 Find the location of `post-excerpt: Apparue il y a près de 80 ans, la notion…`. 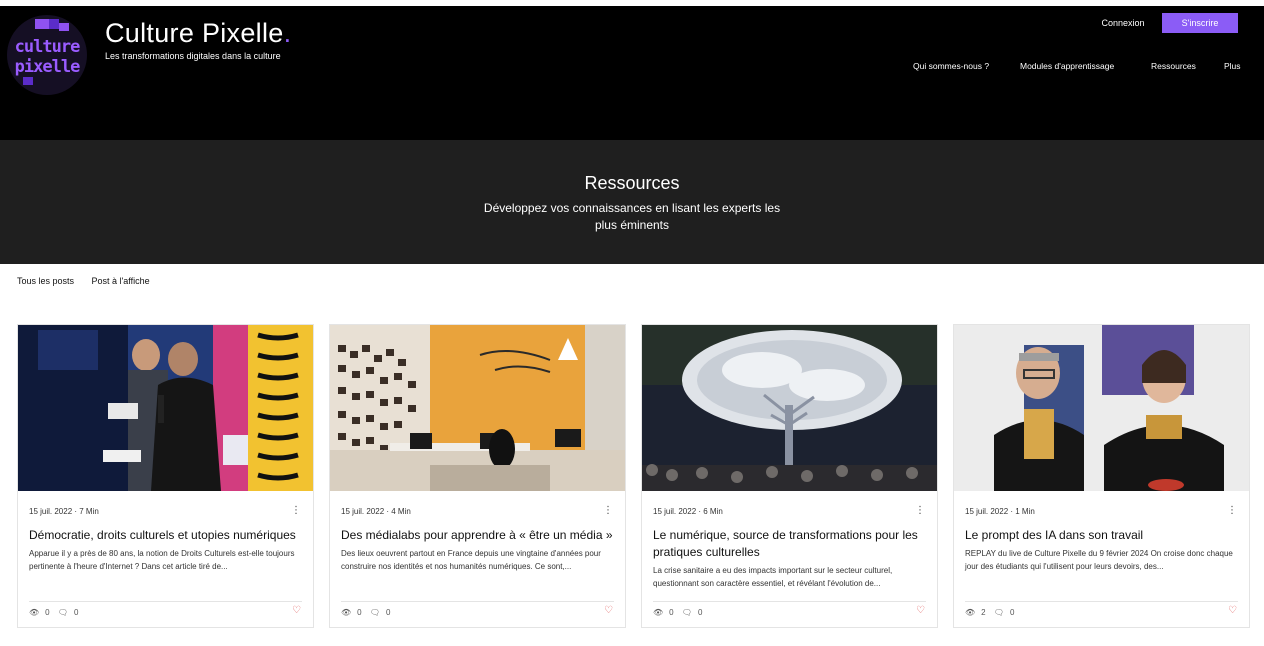

post-excerpt: Apparue il y a près de 80 ans, la notion… is located at coordinates (162, 560).